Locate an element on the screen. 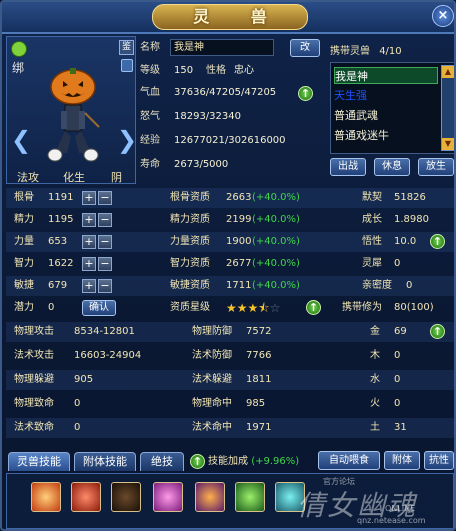 Image resolution: width=456 pixels, height=531 pixels. aptitude-value: 2199 is located at coordinates (239, 219).